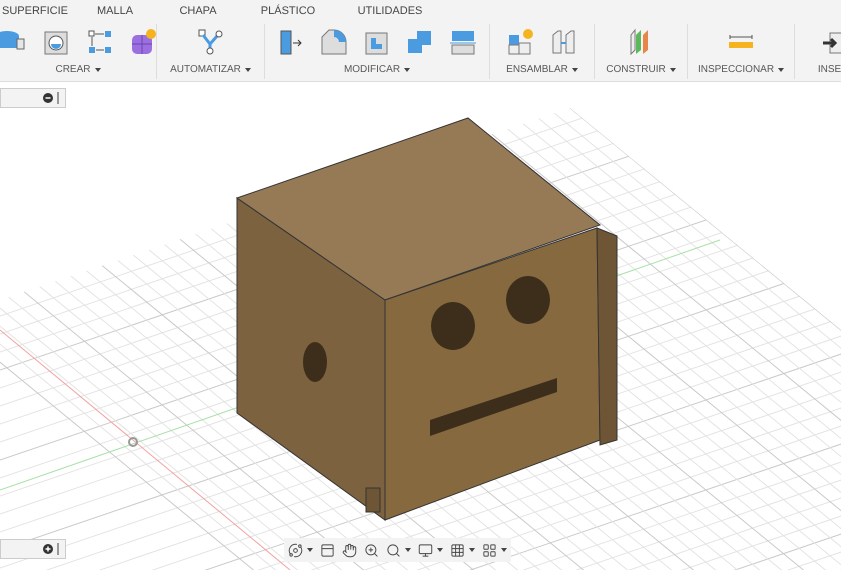 This screenshot has height=570, width=841. What do you see at coordinates (457, 550) in the screenshot?
I see `grid-icon` at bounding box center [457, 550].